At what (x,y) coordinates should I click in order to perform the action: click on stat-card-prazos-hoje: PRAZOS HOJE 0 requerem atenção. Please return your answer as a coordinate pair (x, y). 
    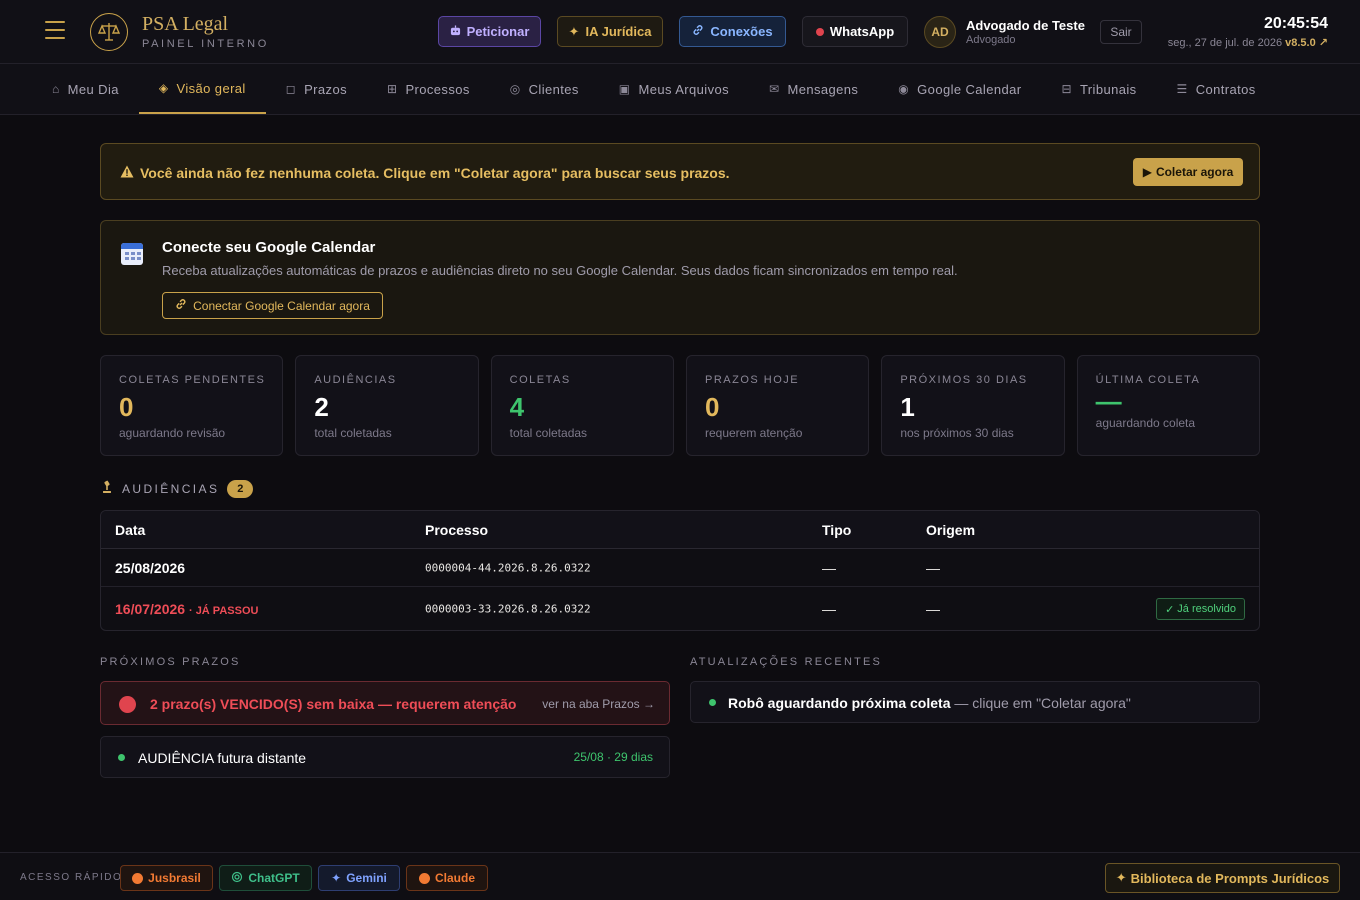
    Looking at the image, I should click on (777, 405).